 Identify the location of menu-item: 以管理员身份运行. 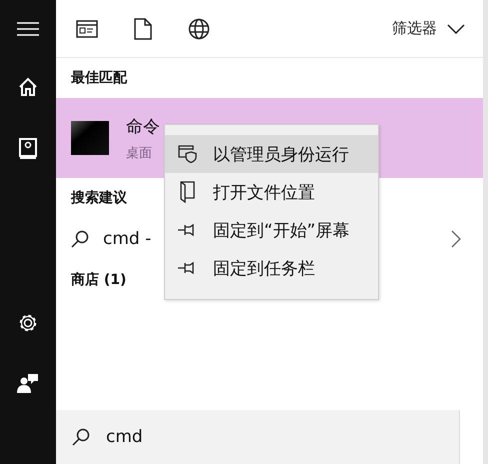
(271, 154).